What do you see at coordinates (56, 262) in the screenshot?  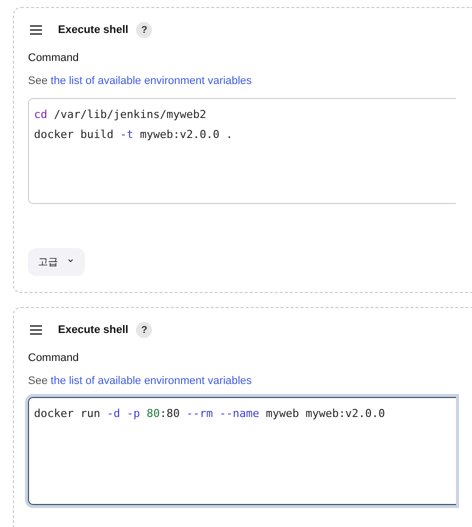 I see `advanced-button: 고급 ⌄` at bounding box center [56, 262].